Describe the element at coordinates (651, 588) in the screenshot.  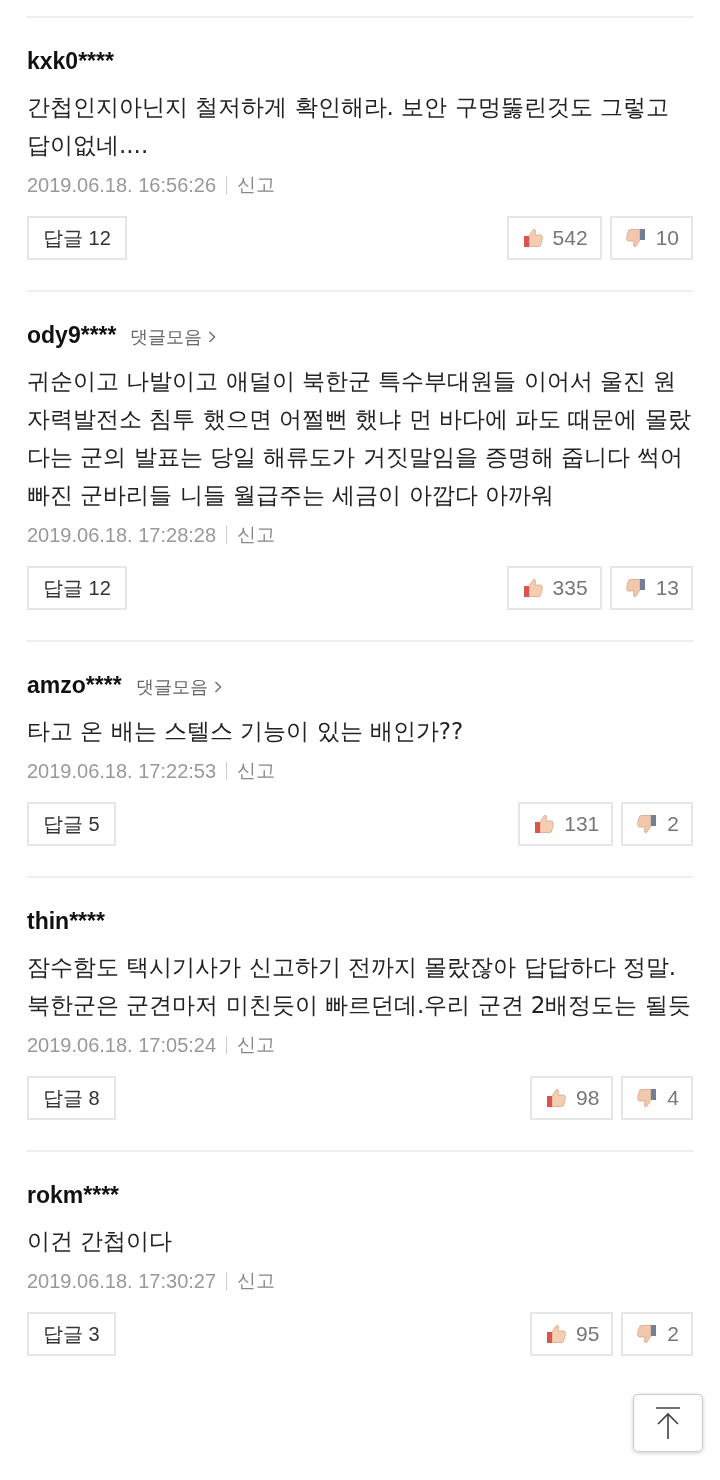
I see `dislike-button: 13` at that location.